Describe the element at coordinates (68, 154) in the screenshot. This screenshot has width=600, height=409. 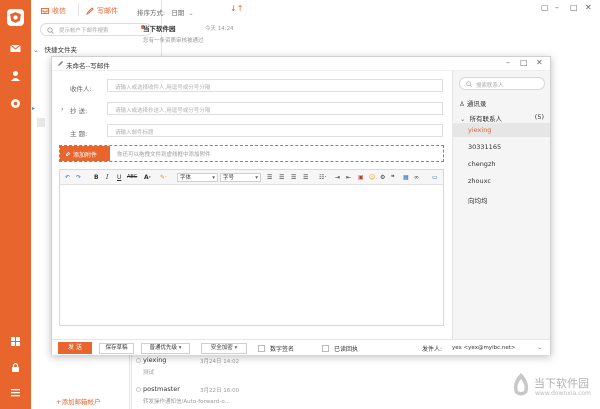
I see `paperclip-icon` at that location.